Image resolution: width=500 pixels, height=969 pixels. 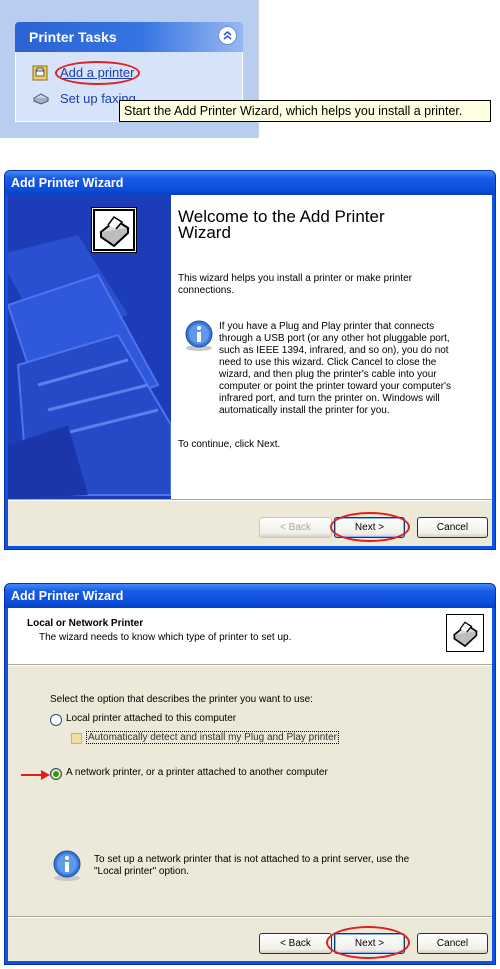 What do you see at coordinates (250, 665) in the screenshot?
I see `header-separator` at bounding box center [250, 665].